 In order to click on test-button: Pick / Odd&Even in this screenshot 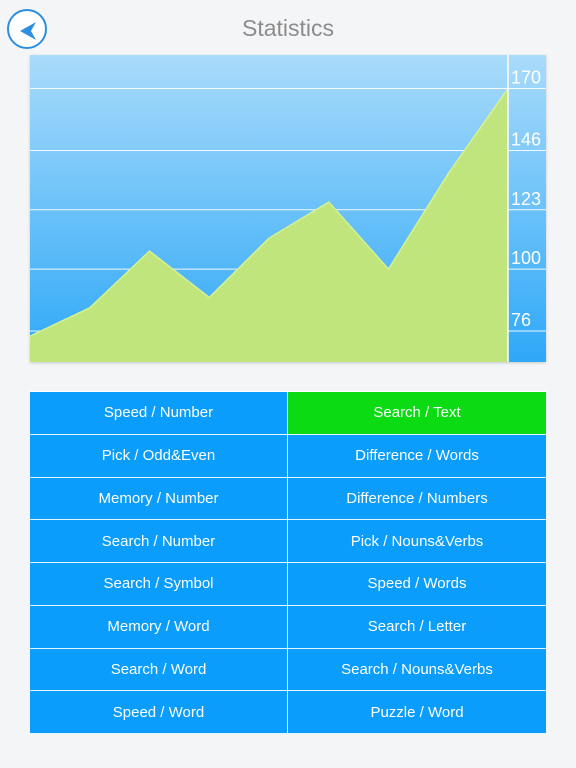, I will do `click(159, 456)`.